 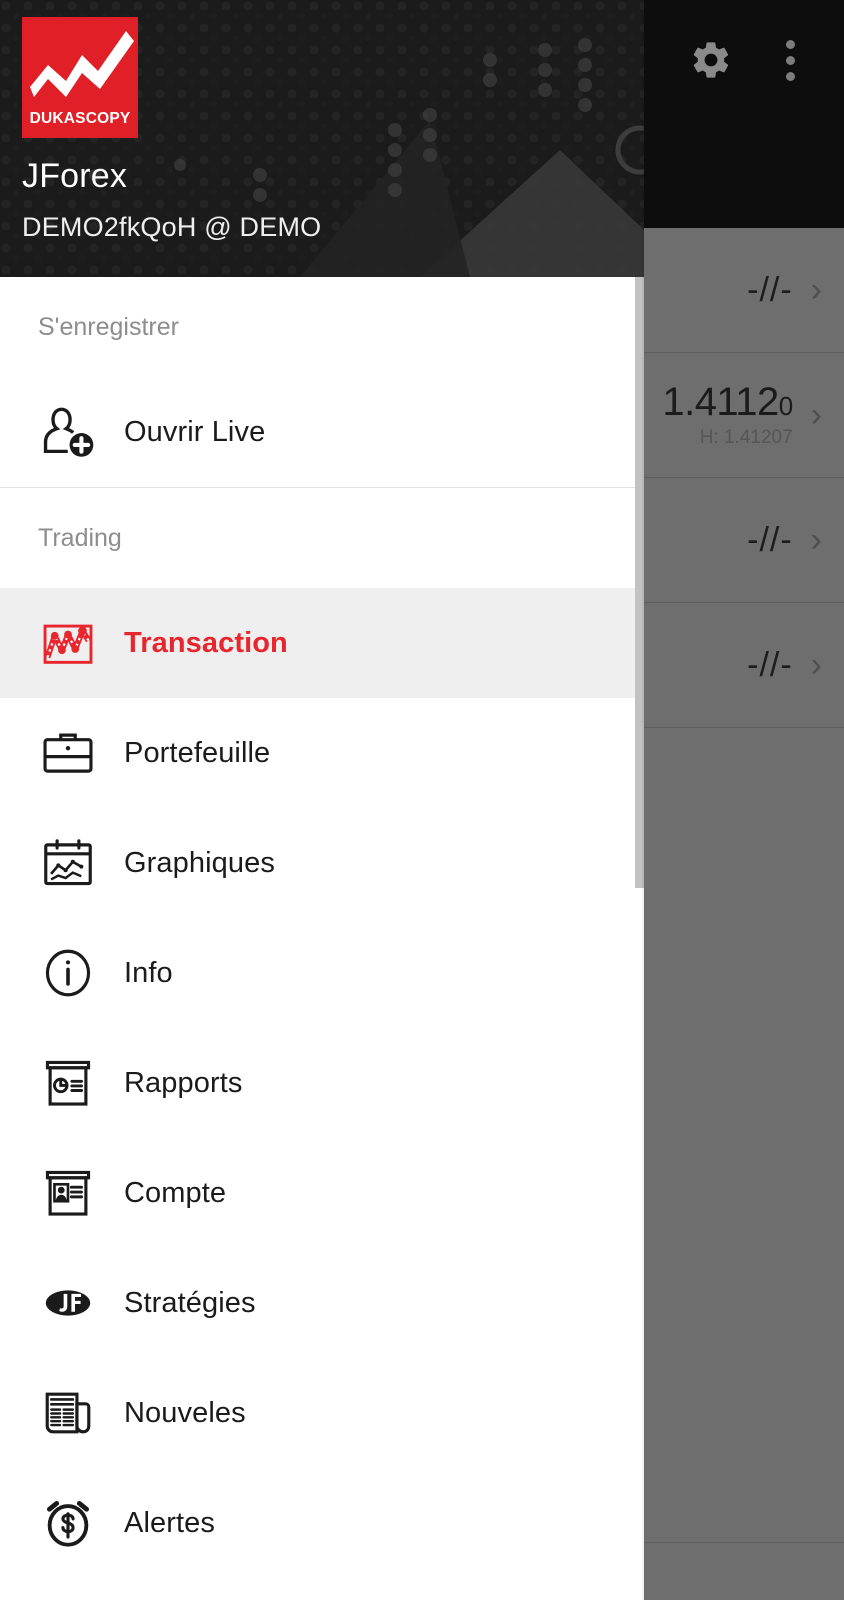 I want to click on section-header-register: S'enregistrer, so click(x=108, y=326).